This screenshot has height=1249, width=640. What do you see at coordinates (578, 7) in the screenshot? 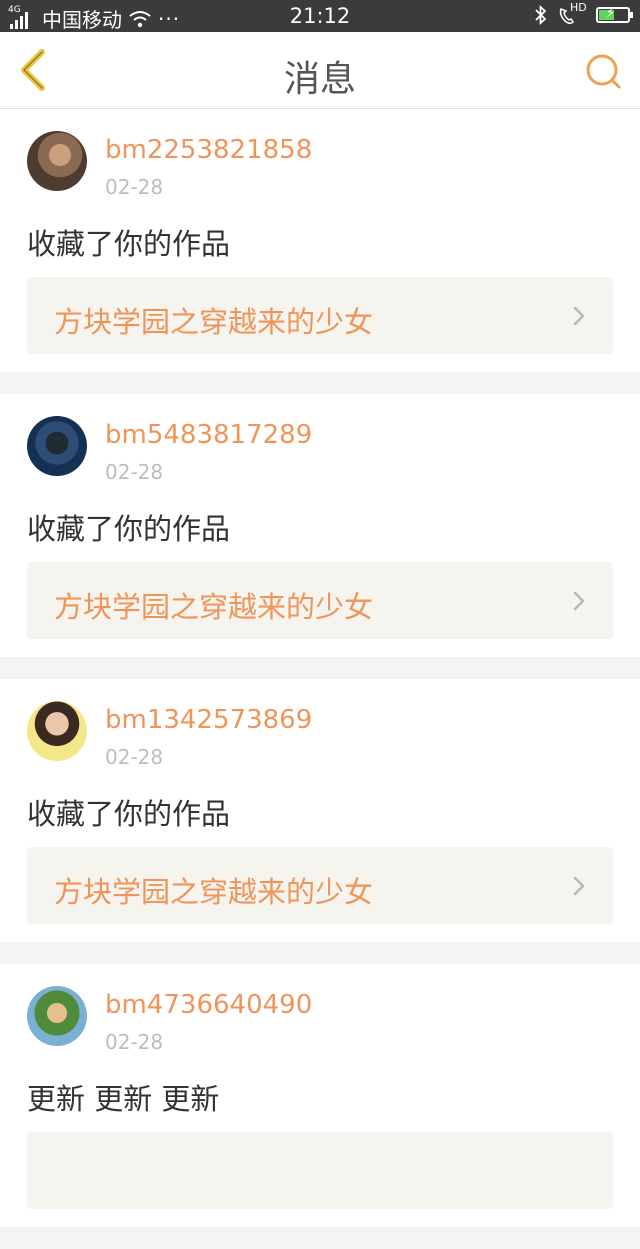
I see `hd-label: HD` at bounding box center [578, 7].